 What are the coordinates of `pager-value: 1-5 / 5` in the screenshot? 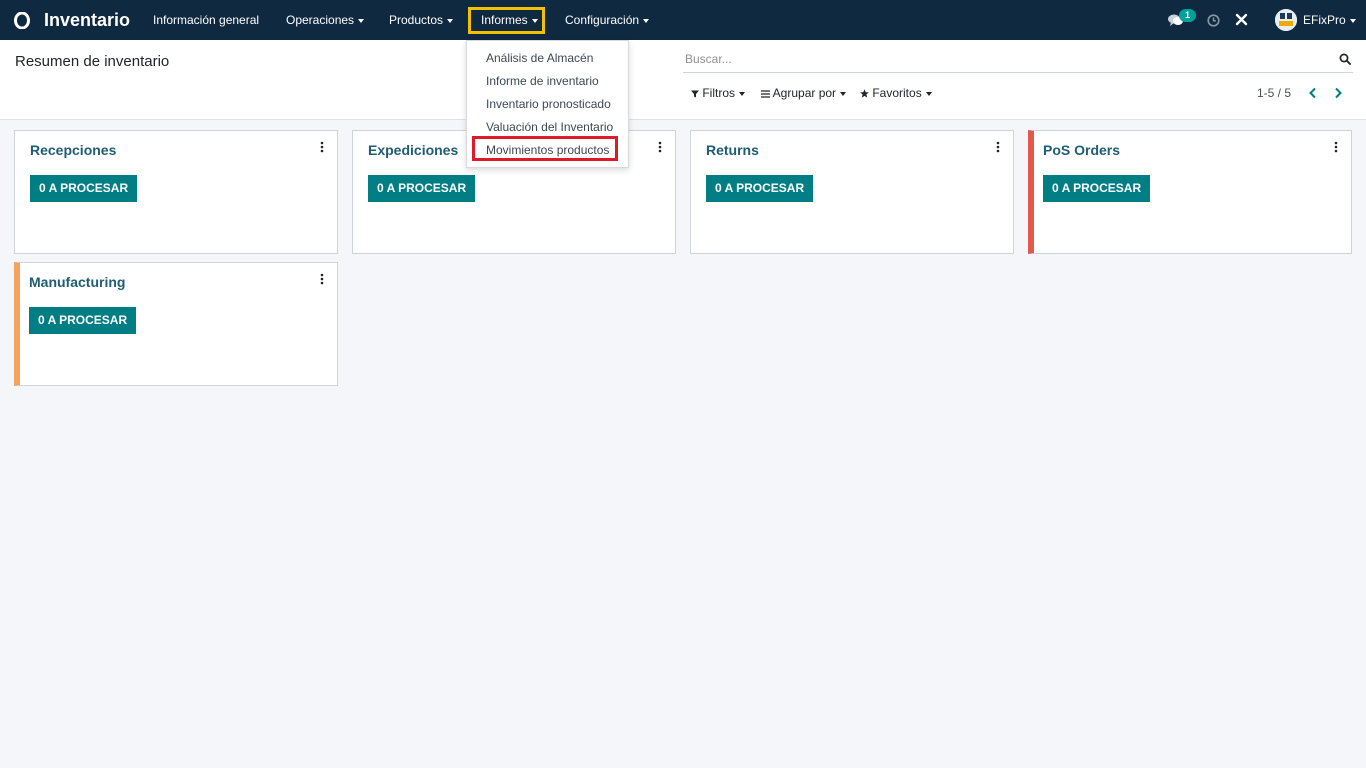 It's located at (1274, 93).